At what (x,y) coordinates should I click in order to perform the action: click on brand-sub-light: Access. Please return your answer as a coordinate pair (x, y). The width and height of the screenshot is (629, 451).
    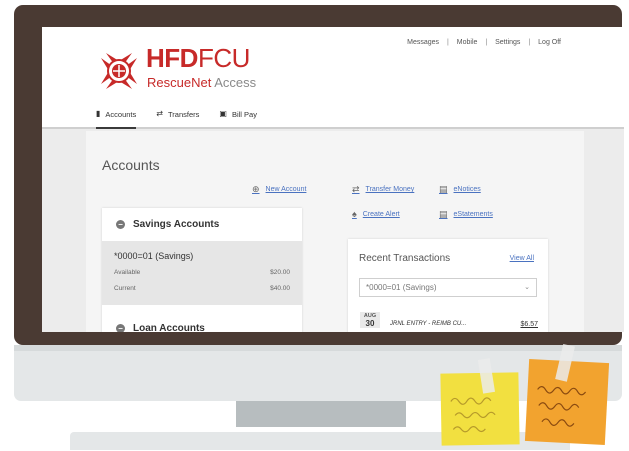
    Looking at the image, I should click on (234, 82).